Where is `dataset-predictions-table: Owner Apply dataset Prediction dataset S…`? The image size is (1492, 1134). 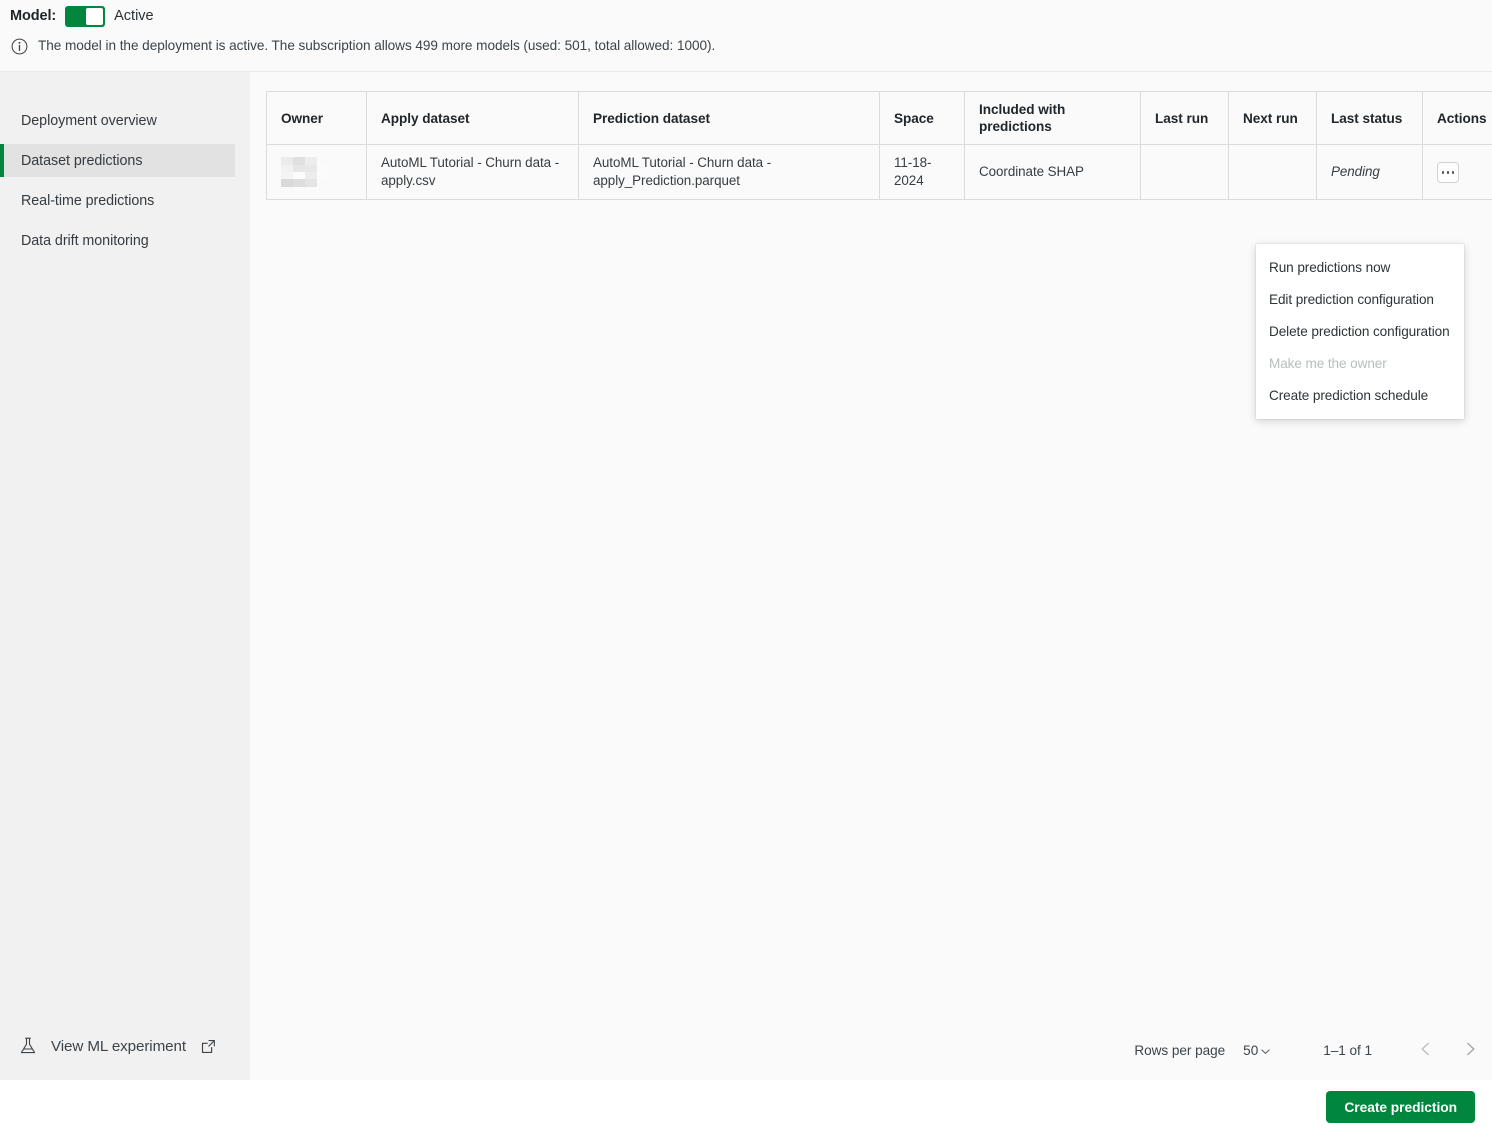 dataset-predictions-table: Owner Apply dataset Prediction dataset S… is located at coordinates (879, 145).